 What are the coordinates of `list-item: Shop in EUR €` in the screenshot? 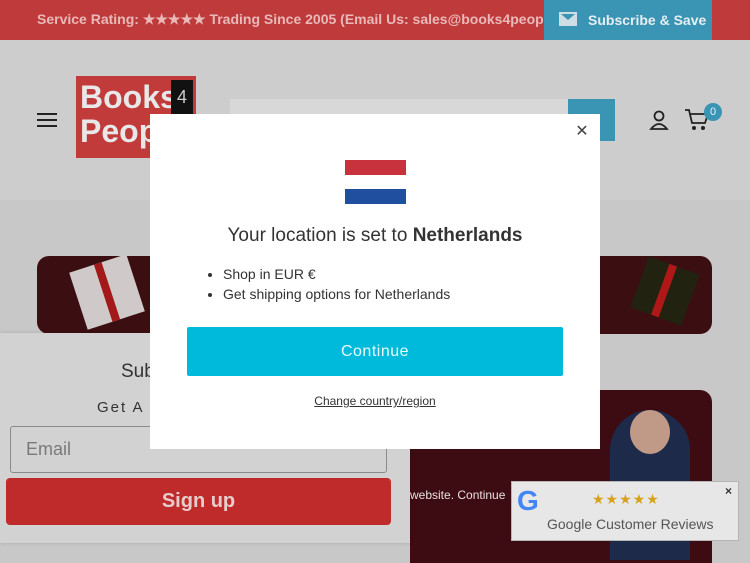 It's located at (336, 274).